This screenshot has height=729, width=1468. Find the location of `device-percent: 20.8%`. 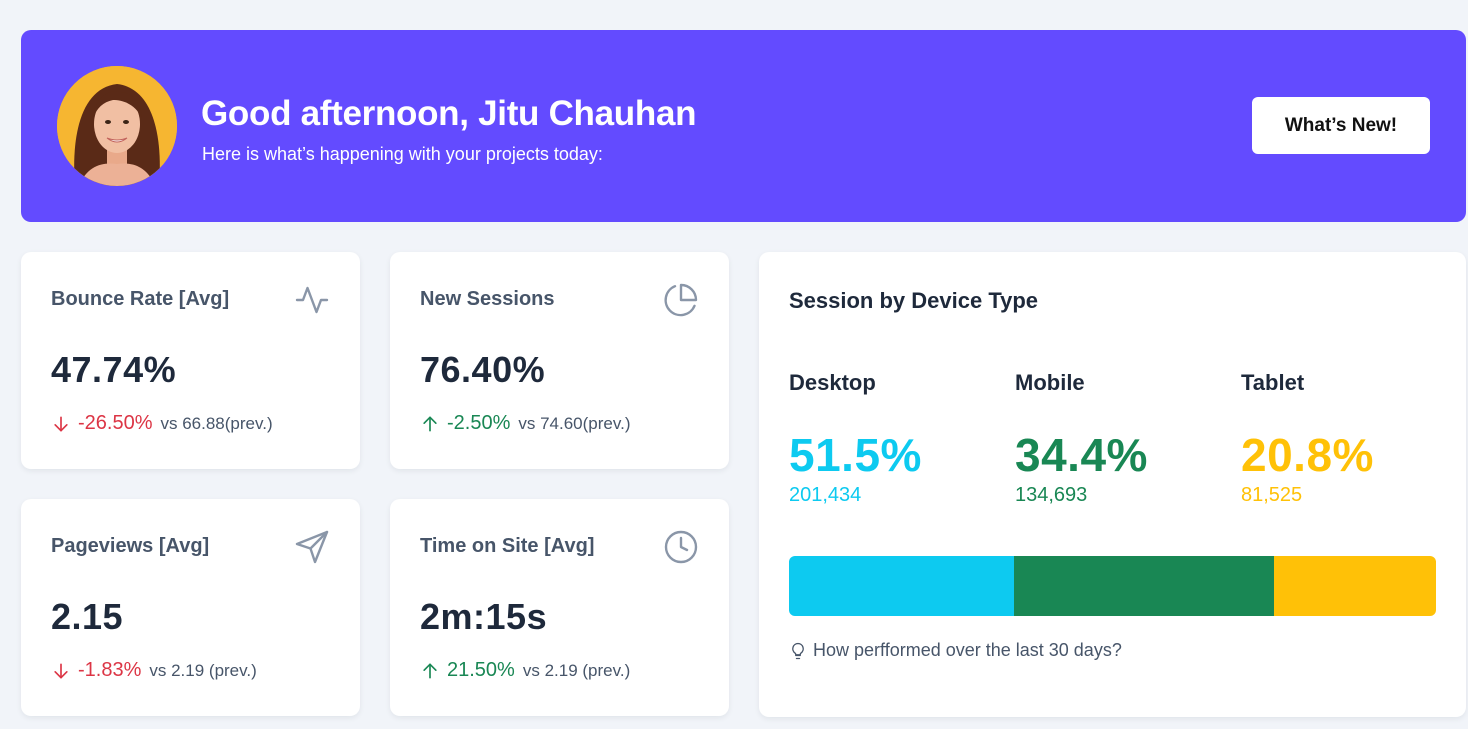

device-percent: 20.8% is located at coordinates (1307, 455).